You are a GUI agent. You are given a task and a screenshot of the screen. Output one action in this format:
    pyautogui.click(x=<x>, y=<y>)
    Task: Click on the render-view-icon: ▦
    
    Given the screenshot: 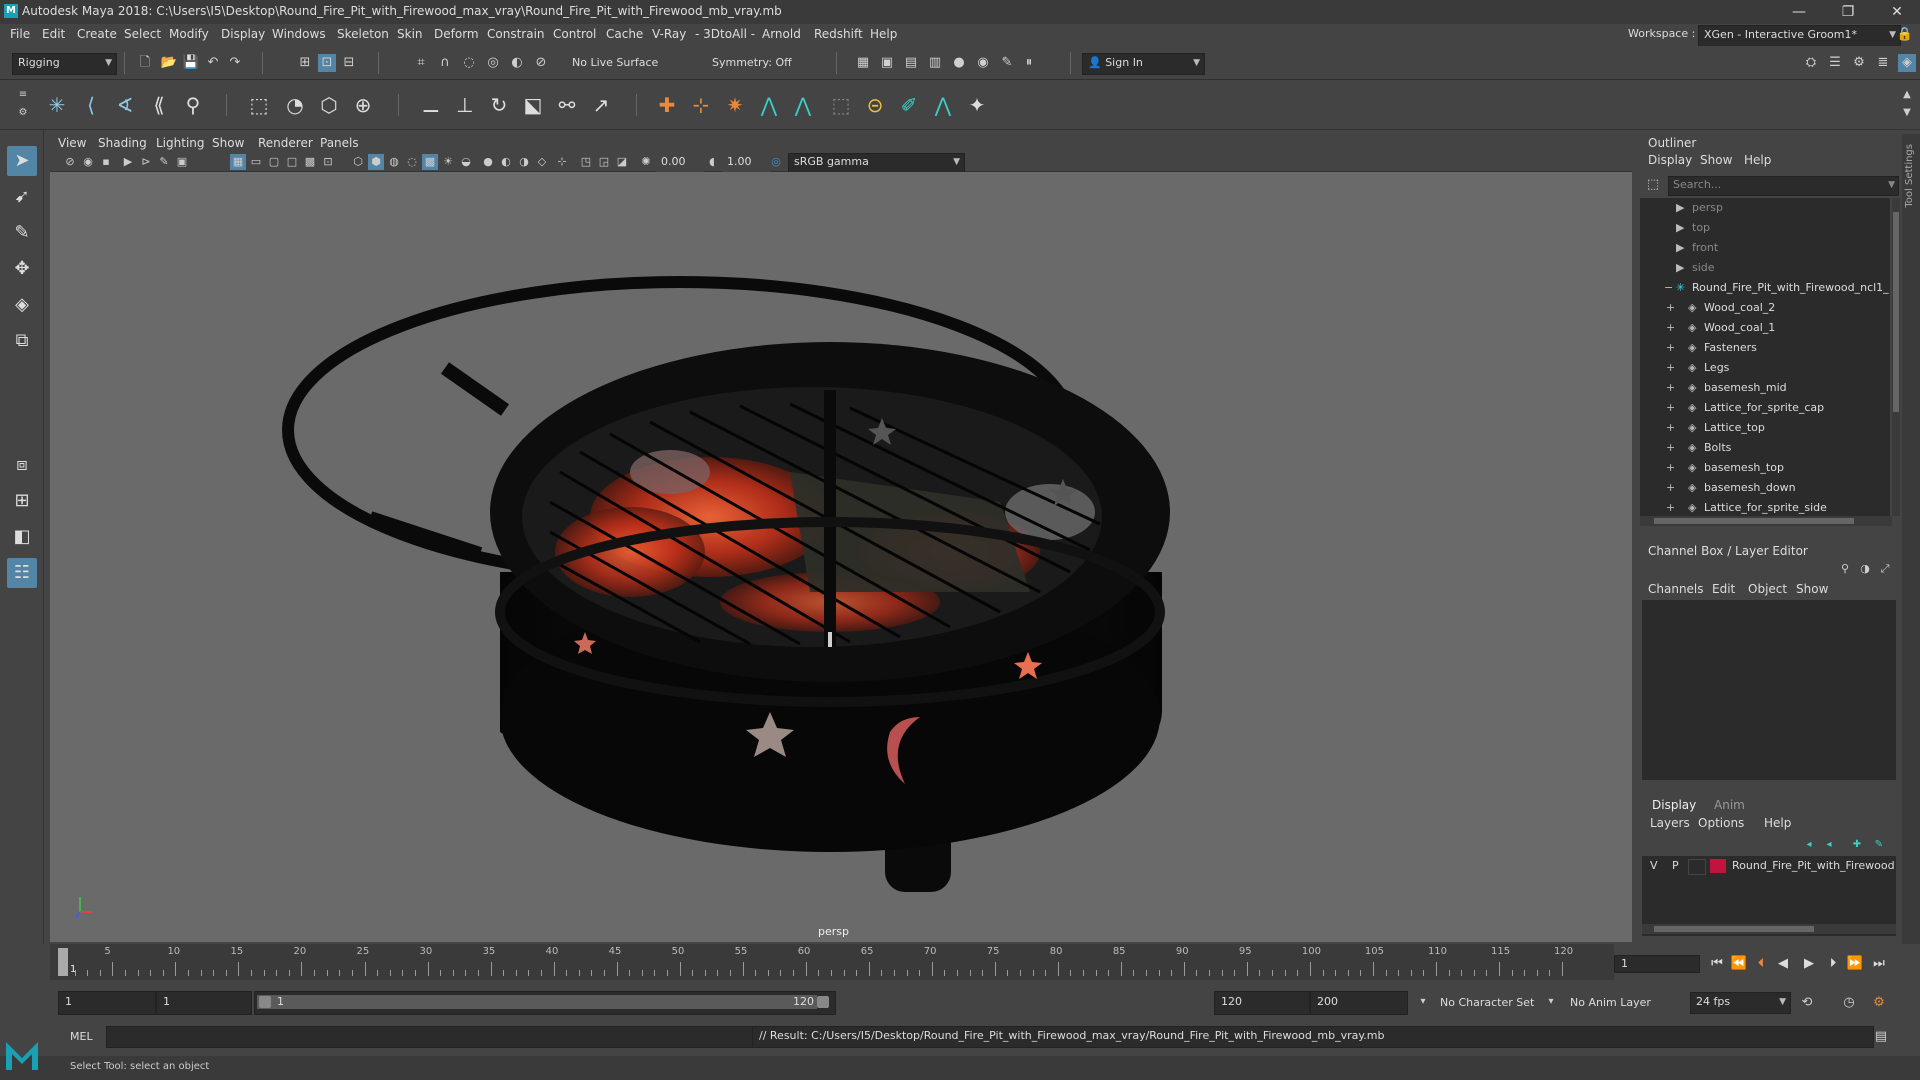 What is the action you would take?
    pyautogui.click(x=863, y=63)
    